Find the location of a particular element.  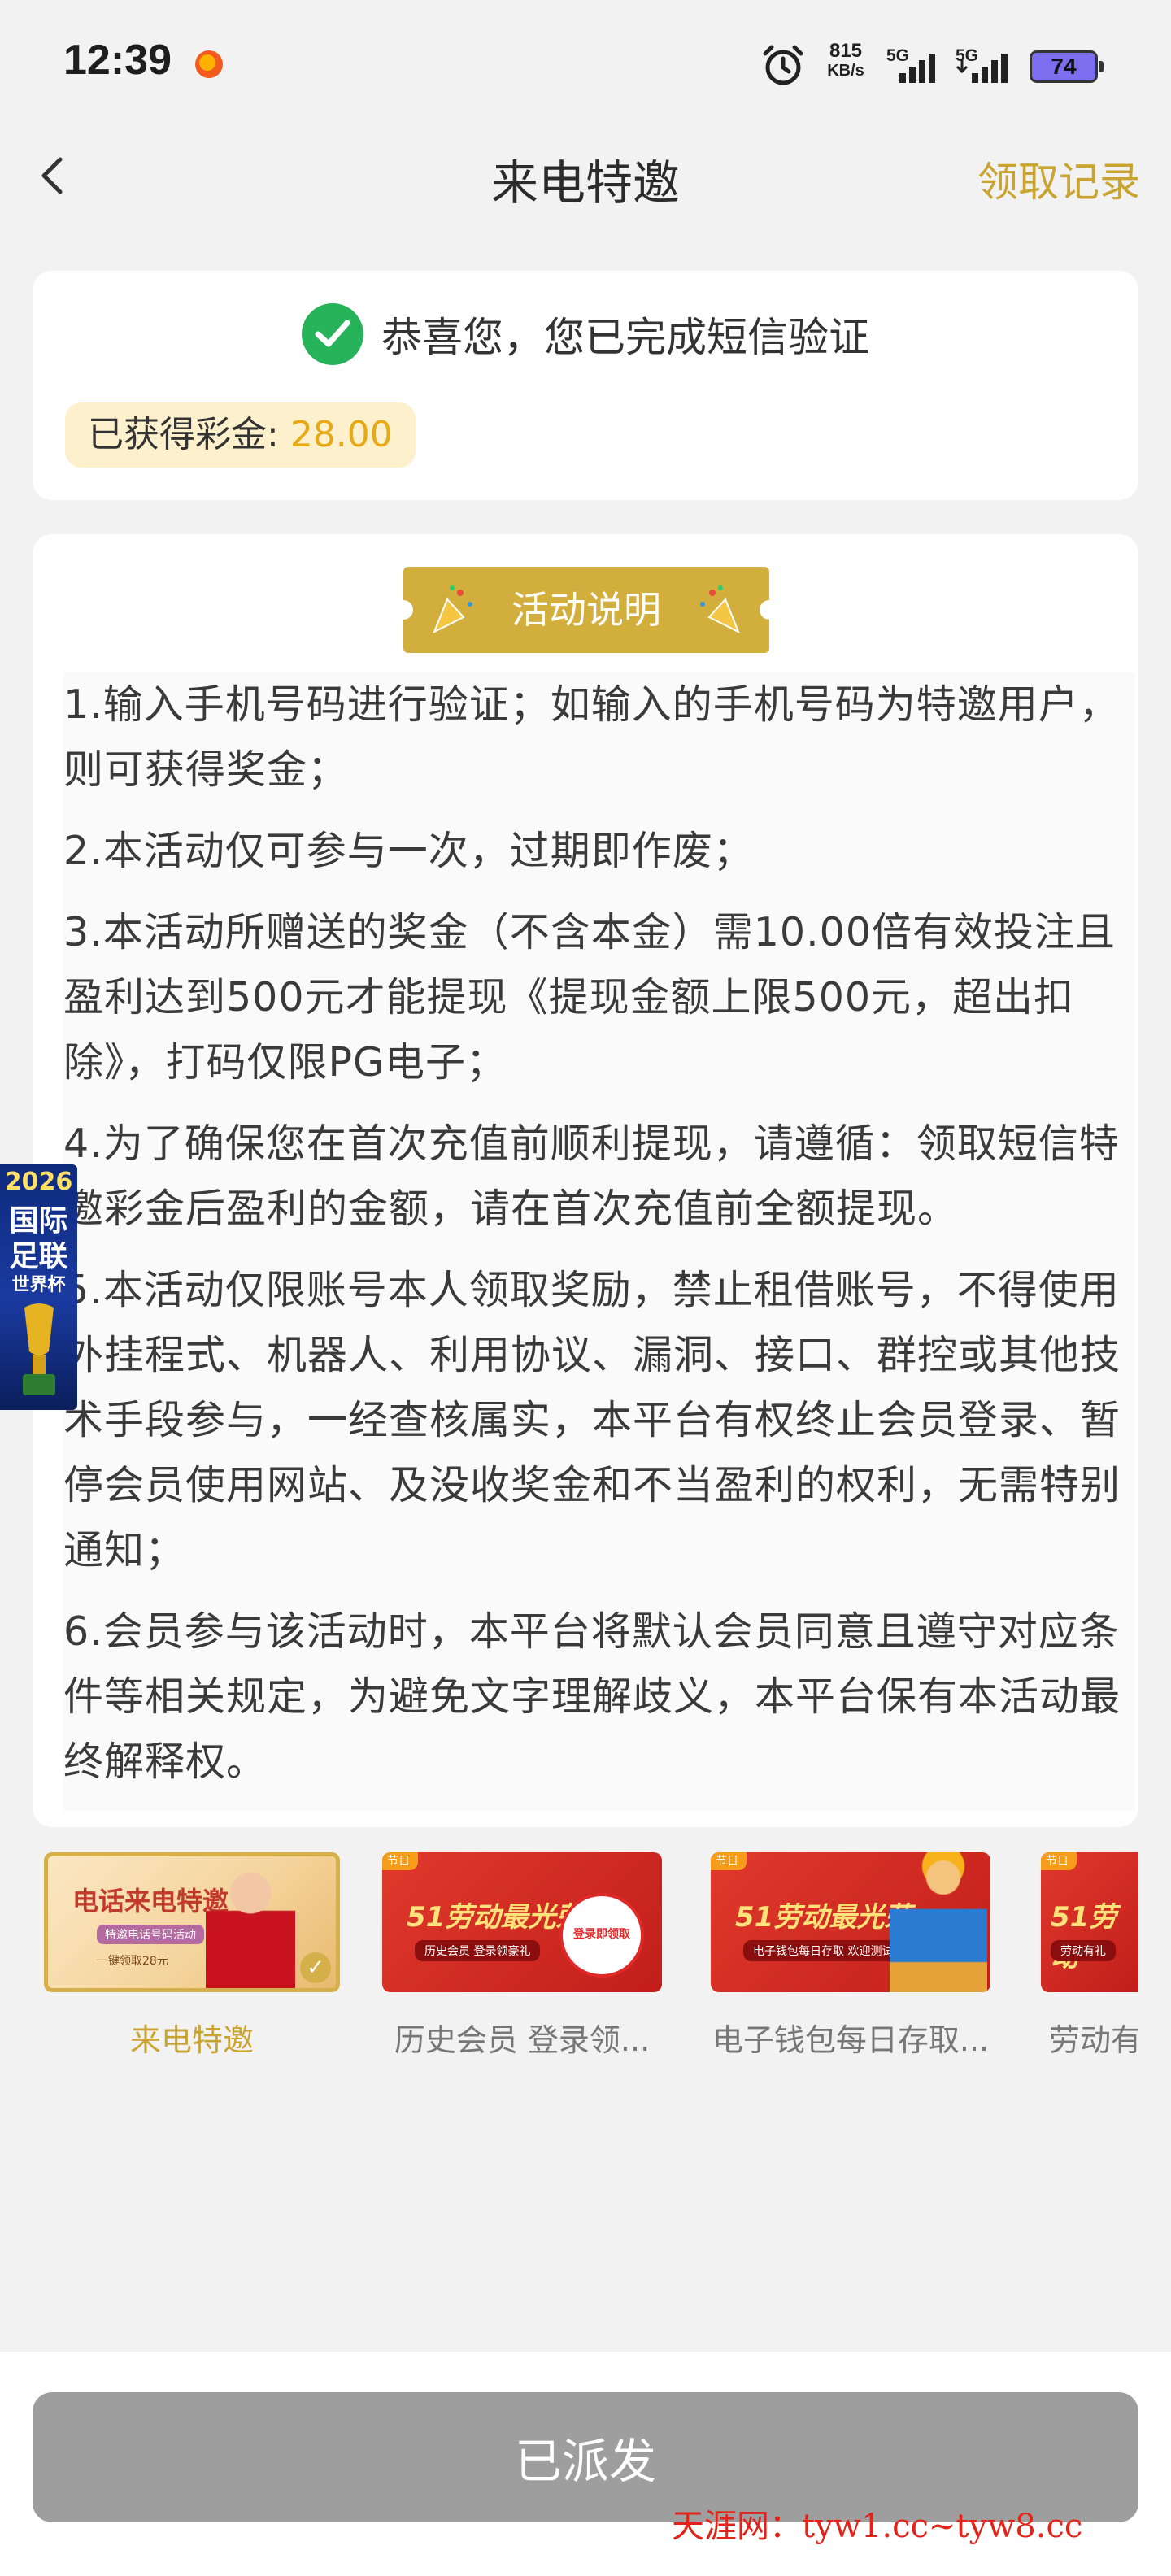

check-circle-icon is located at coordinates (332, 334).